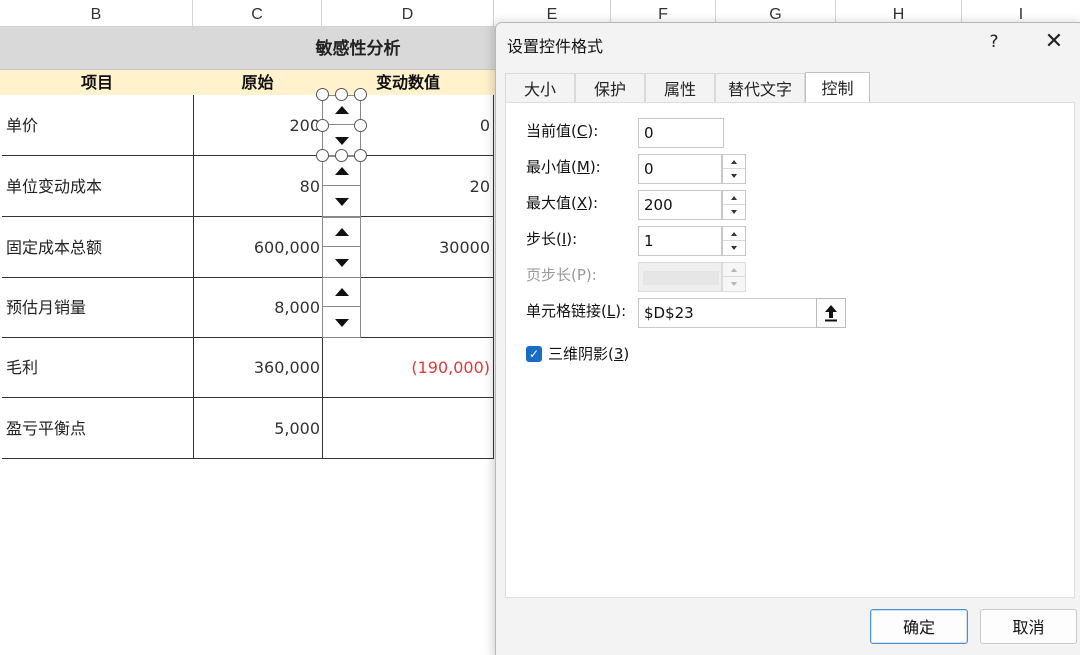  I want to click on row-original: 360,000, so click(257, 367).